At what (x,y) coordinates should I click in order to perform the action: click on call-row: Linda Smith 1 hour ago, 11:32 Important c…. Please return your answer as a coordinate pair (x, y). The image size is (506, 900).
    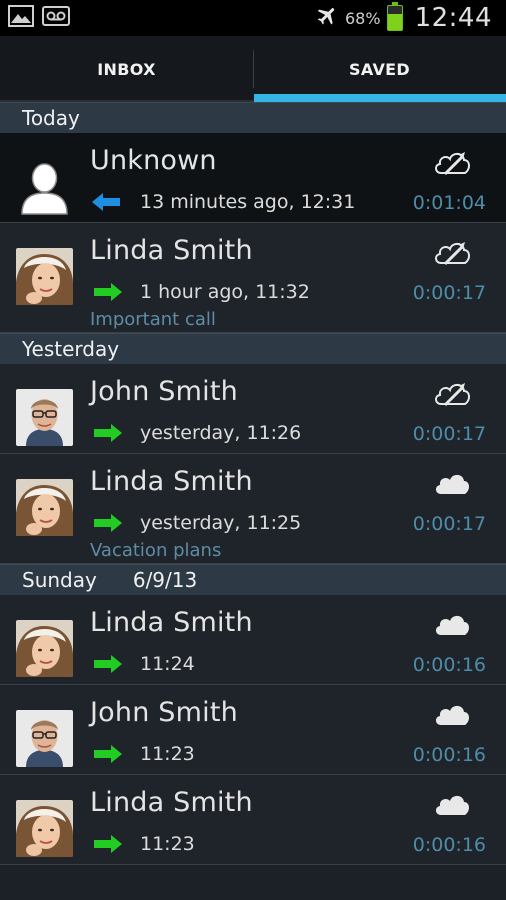
    Looking at the image, I should click on (253, 278).